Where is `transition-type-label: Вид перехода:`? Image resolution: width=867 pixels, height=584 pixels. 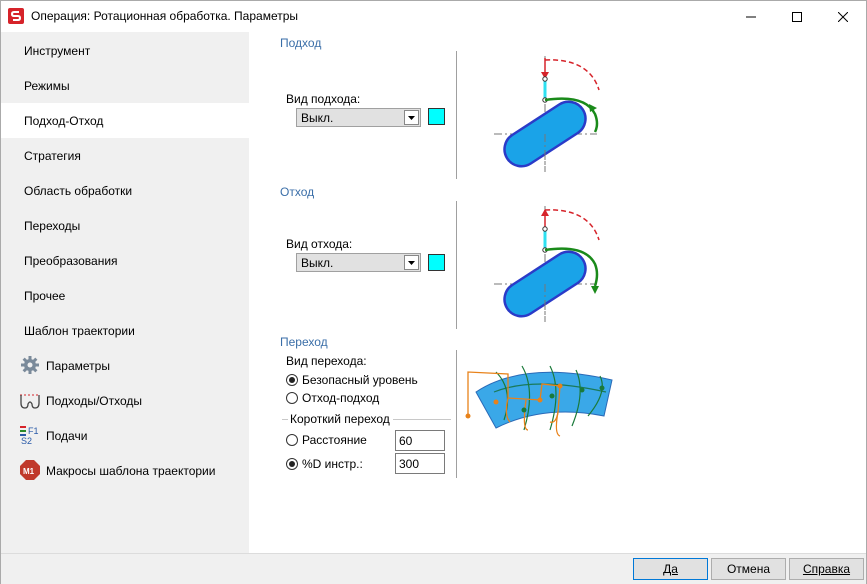 transition-type-label: Вид перехода: is located at coordinates (326, 361).